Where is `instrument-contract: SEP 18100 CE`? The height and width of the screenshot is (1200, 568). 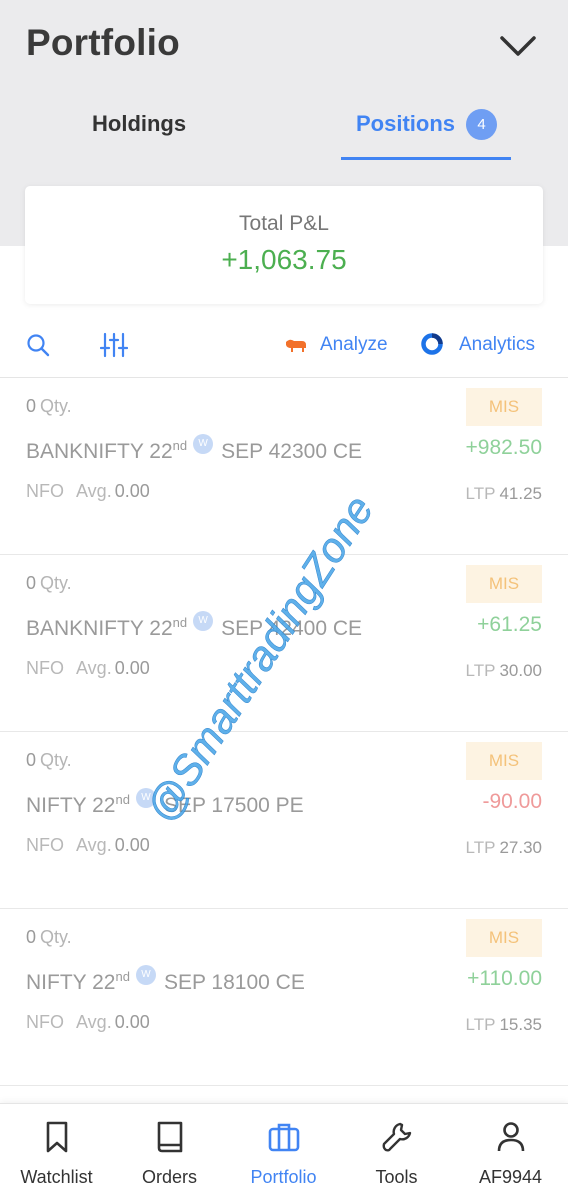 instrument-contract: SEP 18100 CE is located at coordinates (234, 982).